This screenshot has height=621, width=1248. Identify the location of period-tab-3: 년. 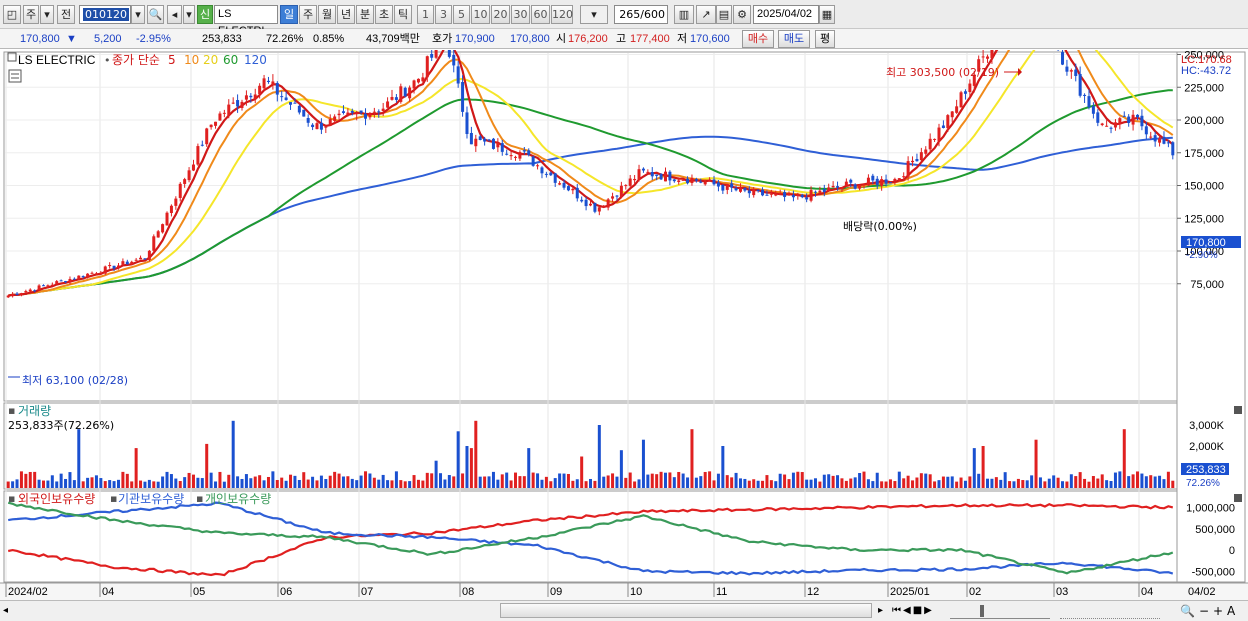
(346, 14).